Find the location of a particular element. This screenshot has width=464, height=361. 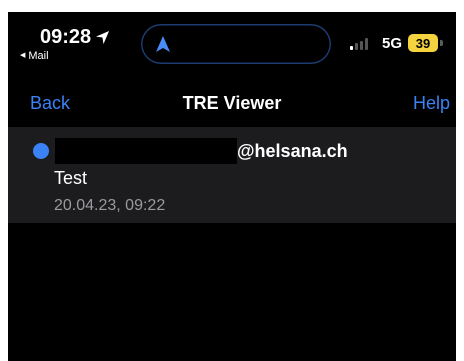

unread-dot-icon is located at coordinates (41, 151).